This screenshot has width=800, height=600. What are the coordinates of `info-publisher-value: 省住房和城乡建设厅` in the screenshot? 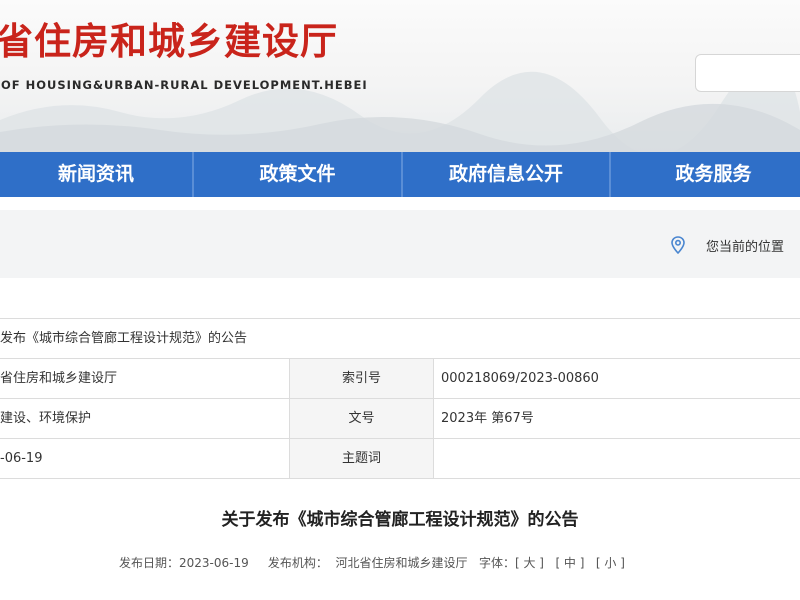 It's located at (59, 378).